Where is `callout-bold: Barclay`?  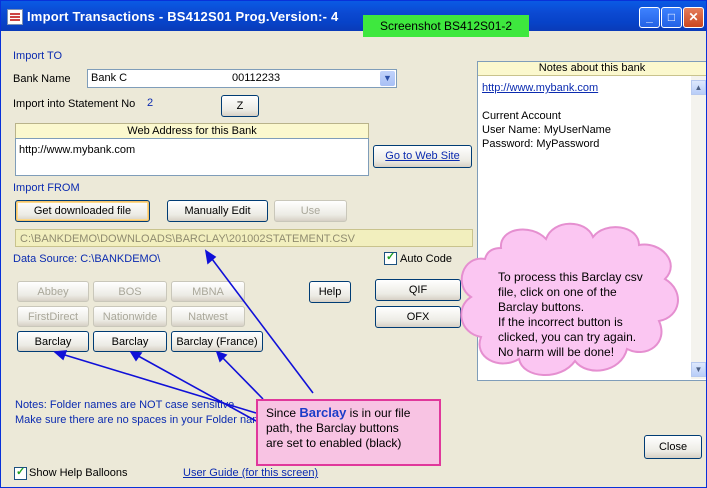
callout-bold: Barclay is located at coordinates (323, 412).